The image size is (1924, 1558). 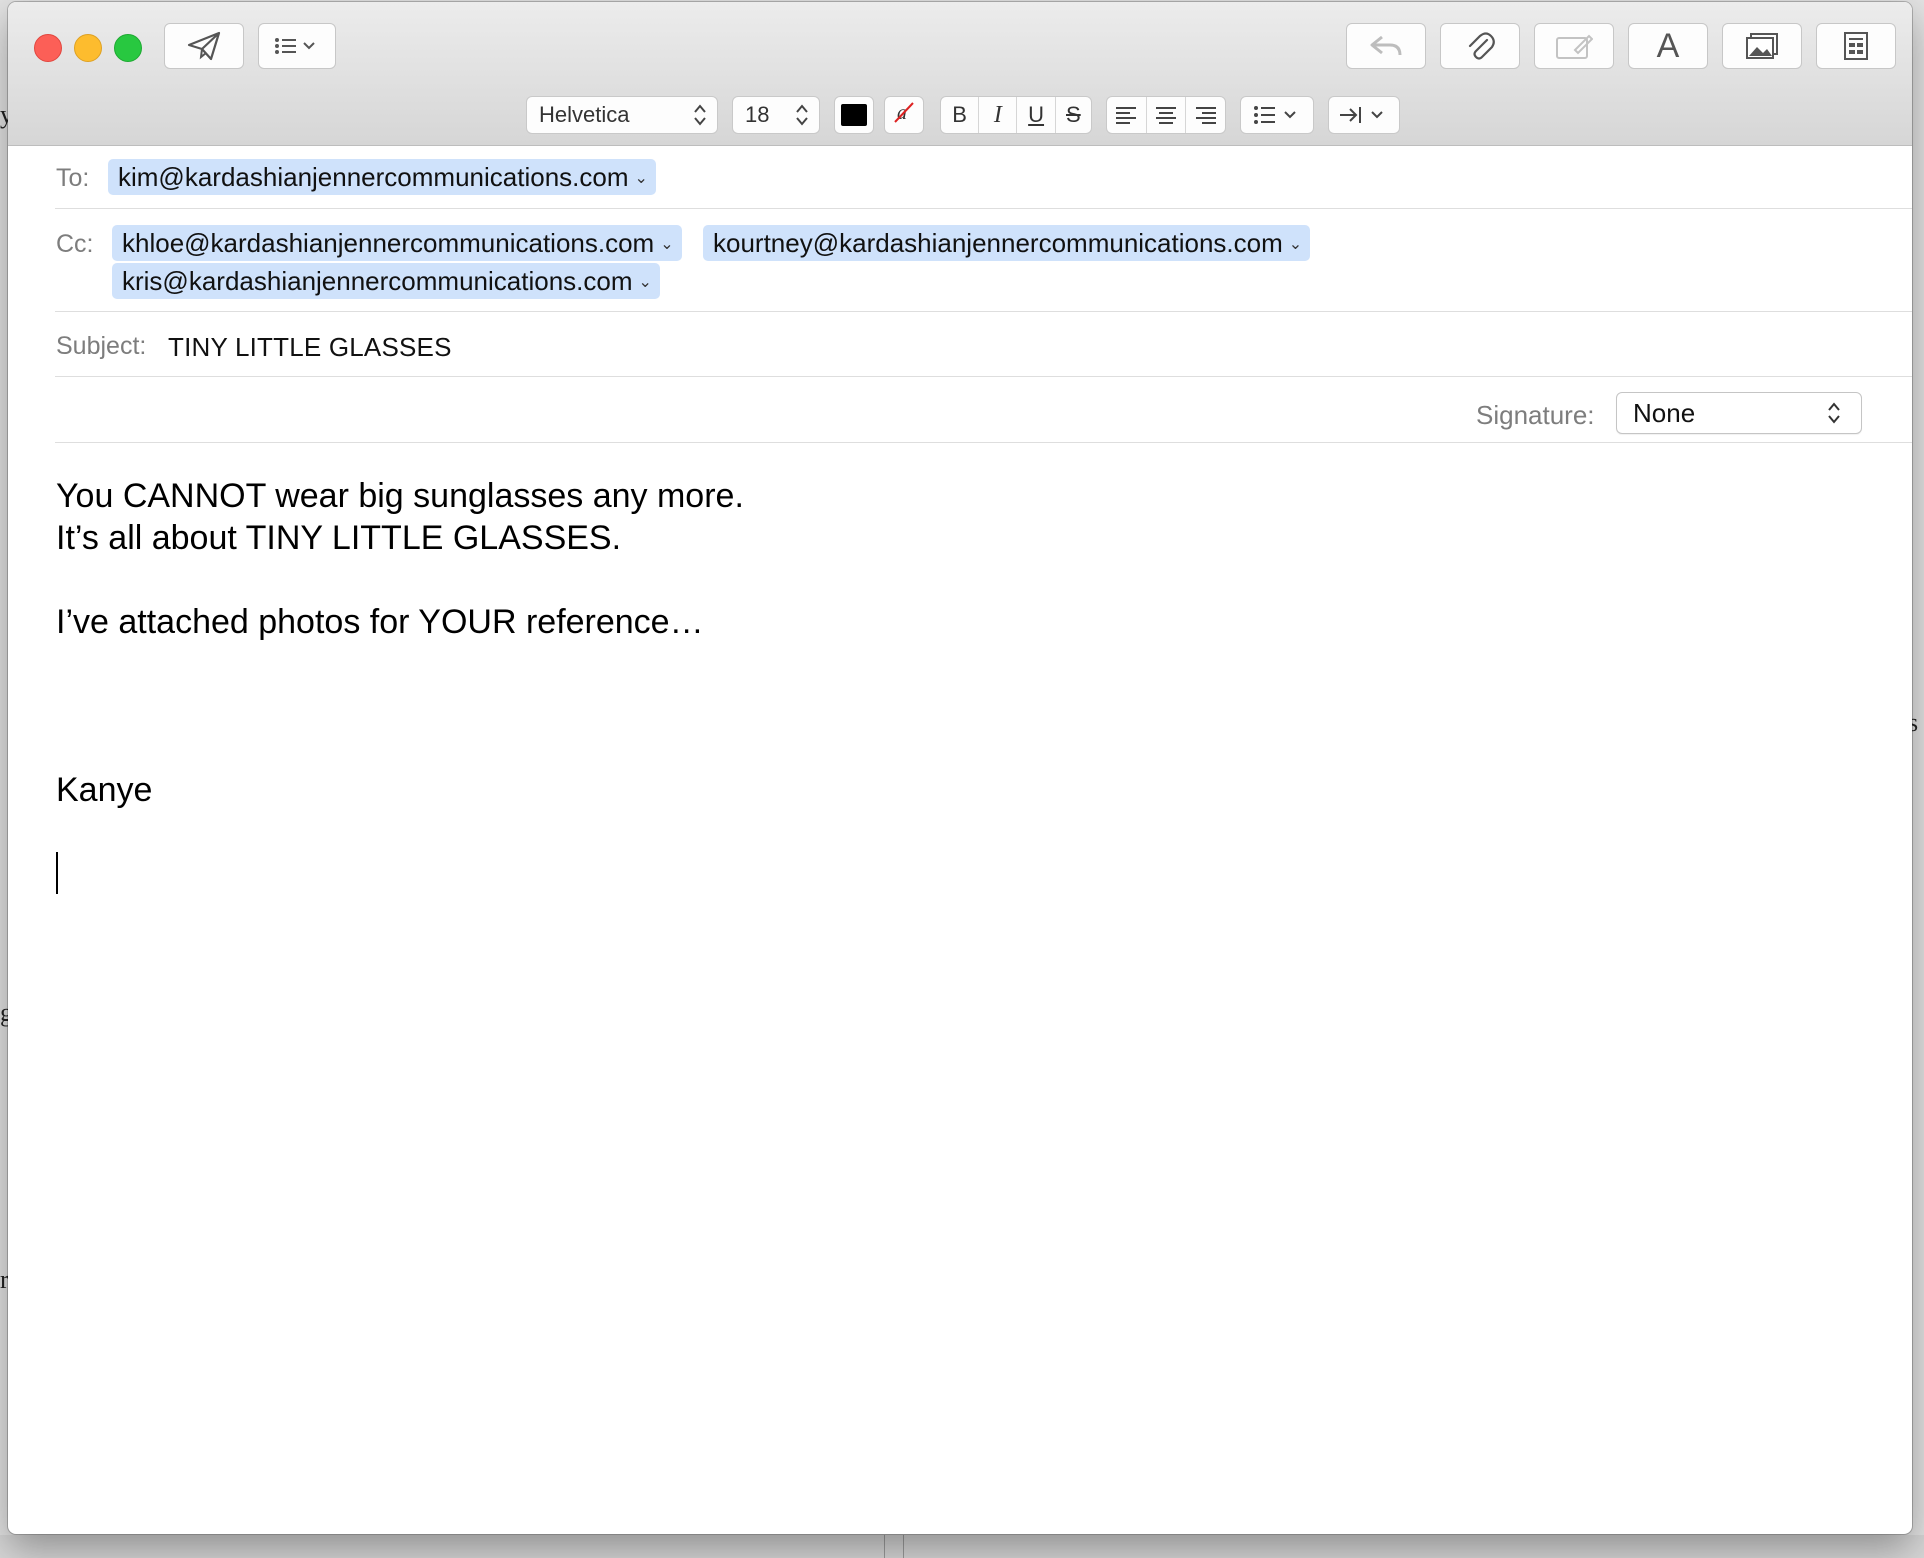 I want to click on align-left-icon, so click(x=1126, y=115).